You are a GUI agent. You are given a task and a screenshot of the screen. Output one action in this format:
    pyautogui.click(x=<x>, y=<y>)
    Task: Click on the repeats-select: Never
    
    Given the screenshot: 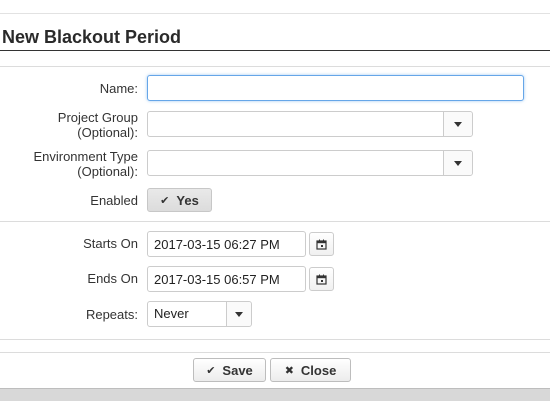 What is the action you would take?
    pyautogui.click(x=199, y=314)
    